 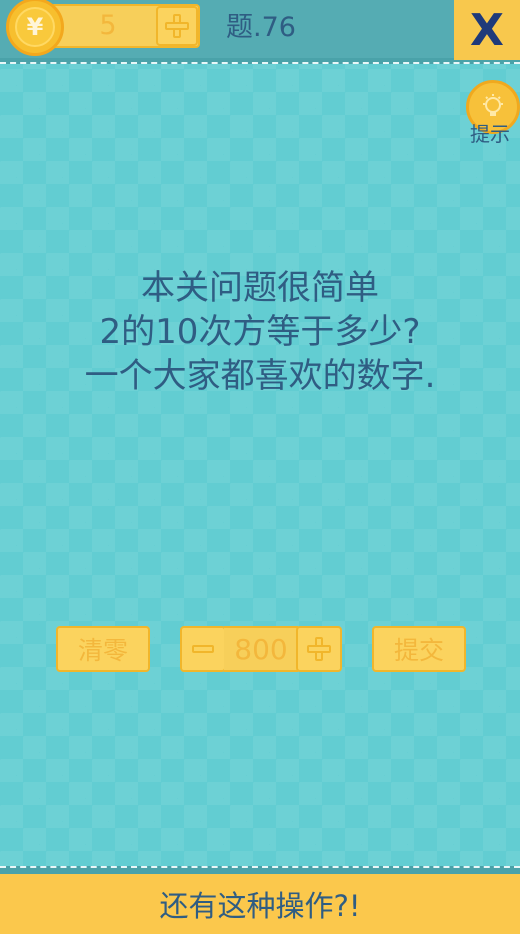 I want to click on minus-icon, so click(x=203, y=649).